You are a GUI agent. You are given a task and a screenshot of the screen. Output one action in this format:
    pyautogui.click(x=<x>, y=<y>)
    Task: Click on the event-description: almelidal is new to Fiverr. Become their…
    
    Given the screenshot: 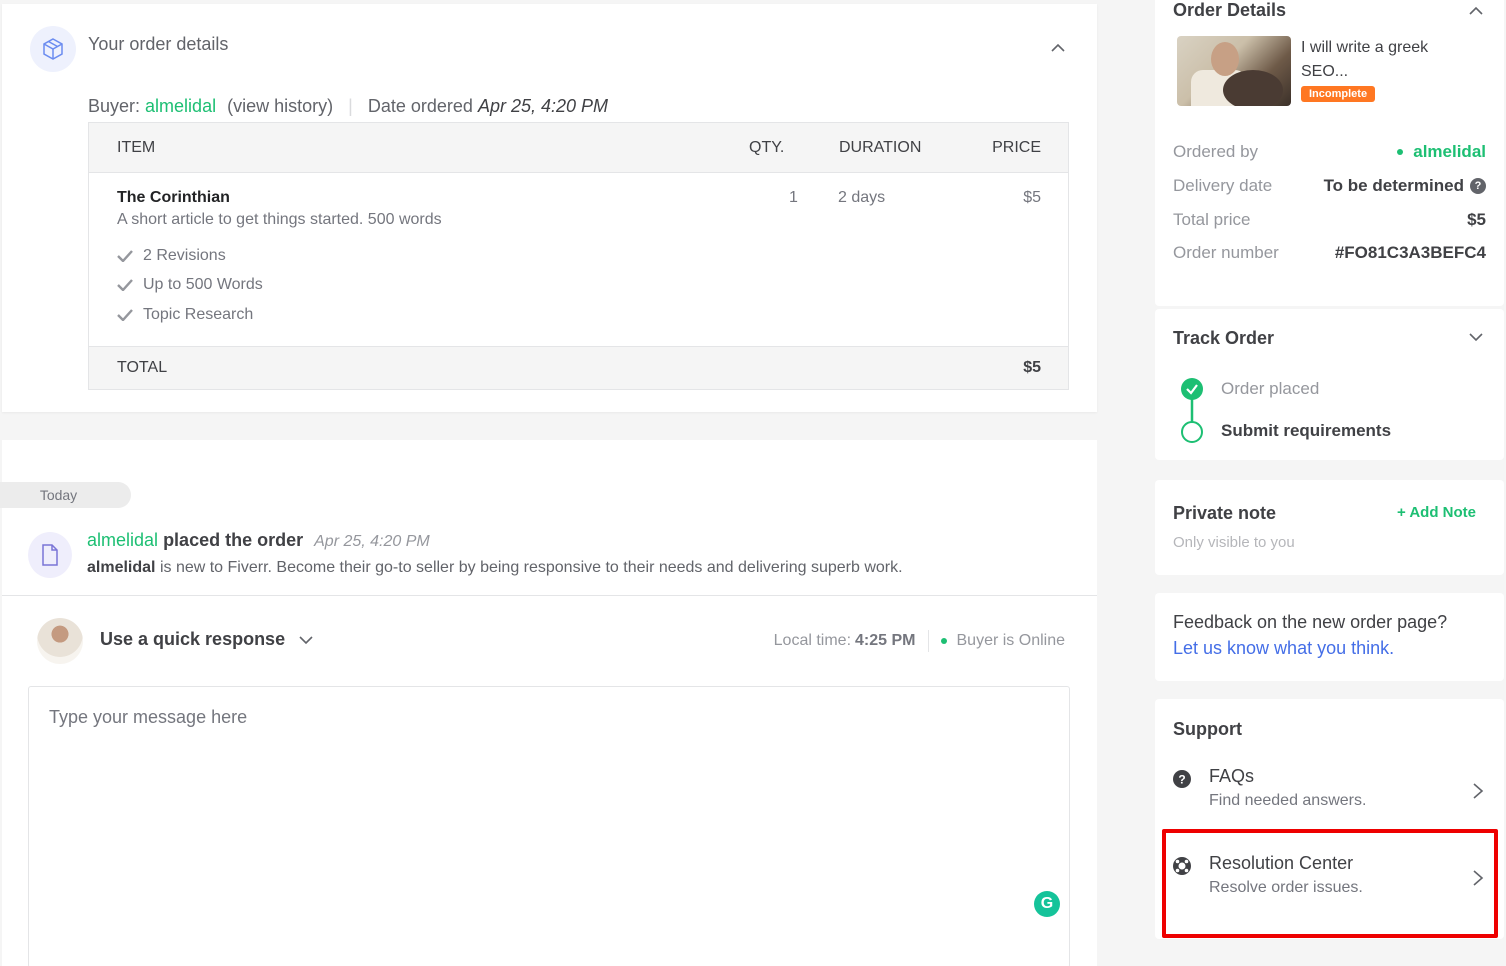 What is the action you would take?
    pyautogui.click(x=495, y=568)
    